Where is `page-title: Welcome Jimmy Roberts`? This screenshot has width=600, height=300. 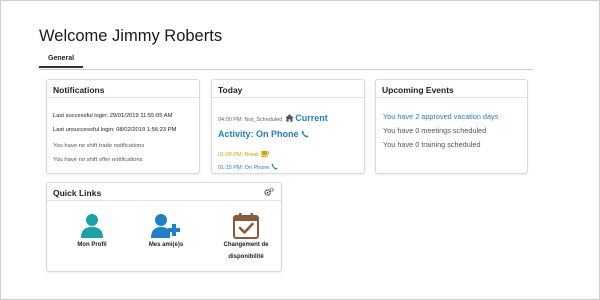 page-title: Welcome Jimmy Roberts is located at coordinates (131, 36).